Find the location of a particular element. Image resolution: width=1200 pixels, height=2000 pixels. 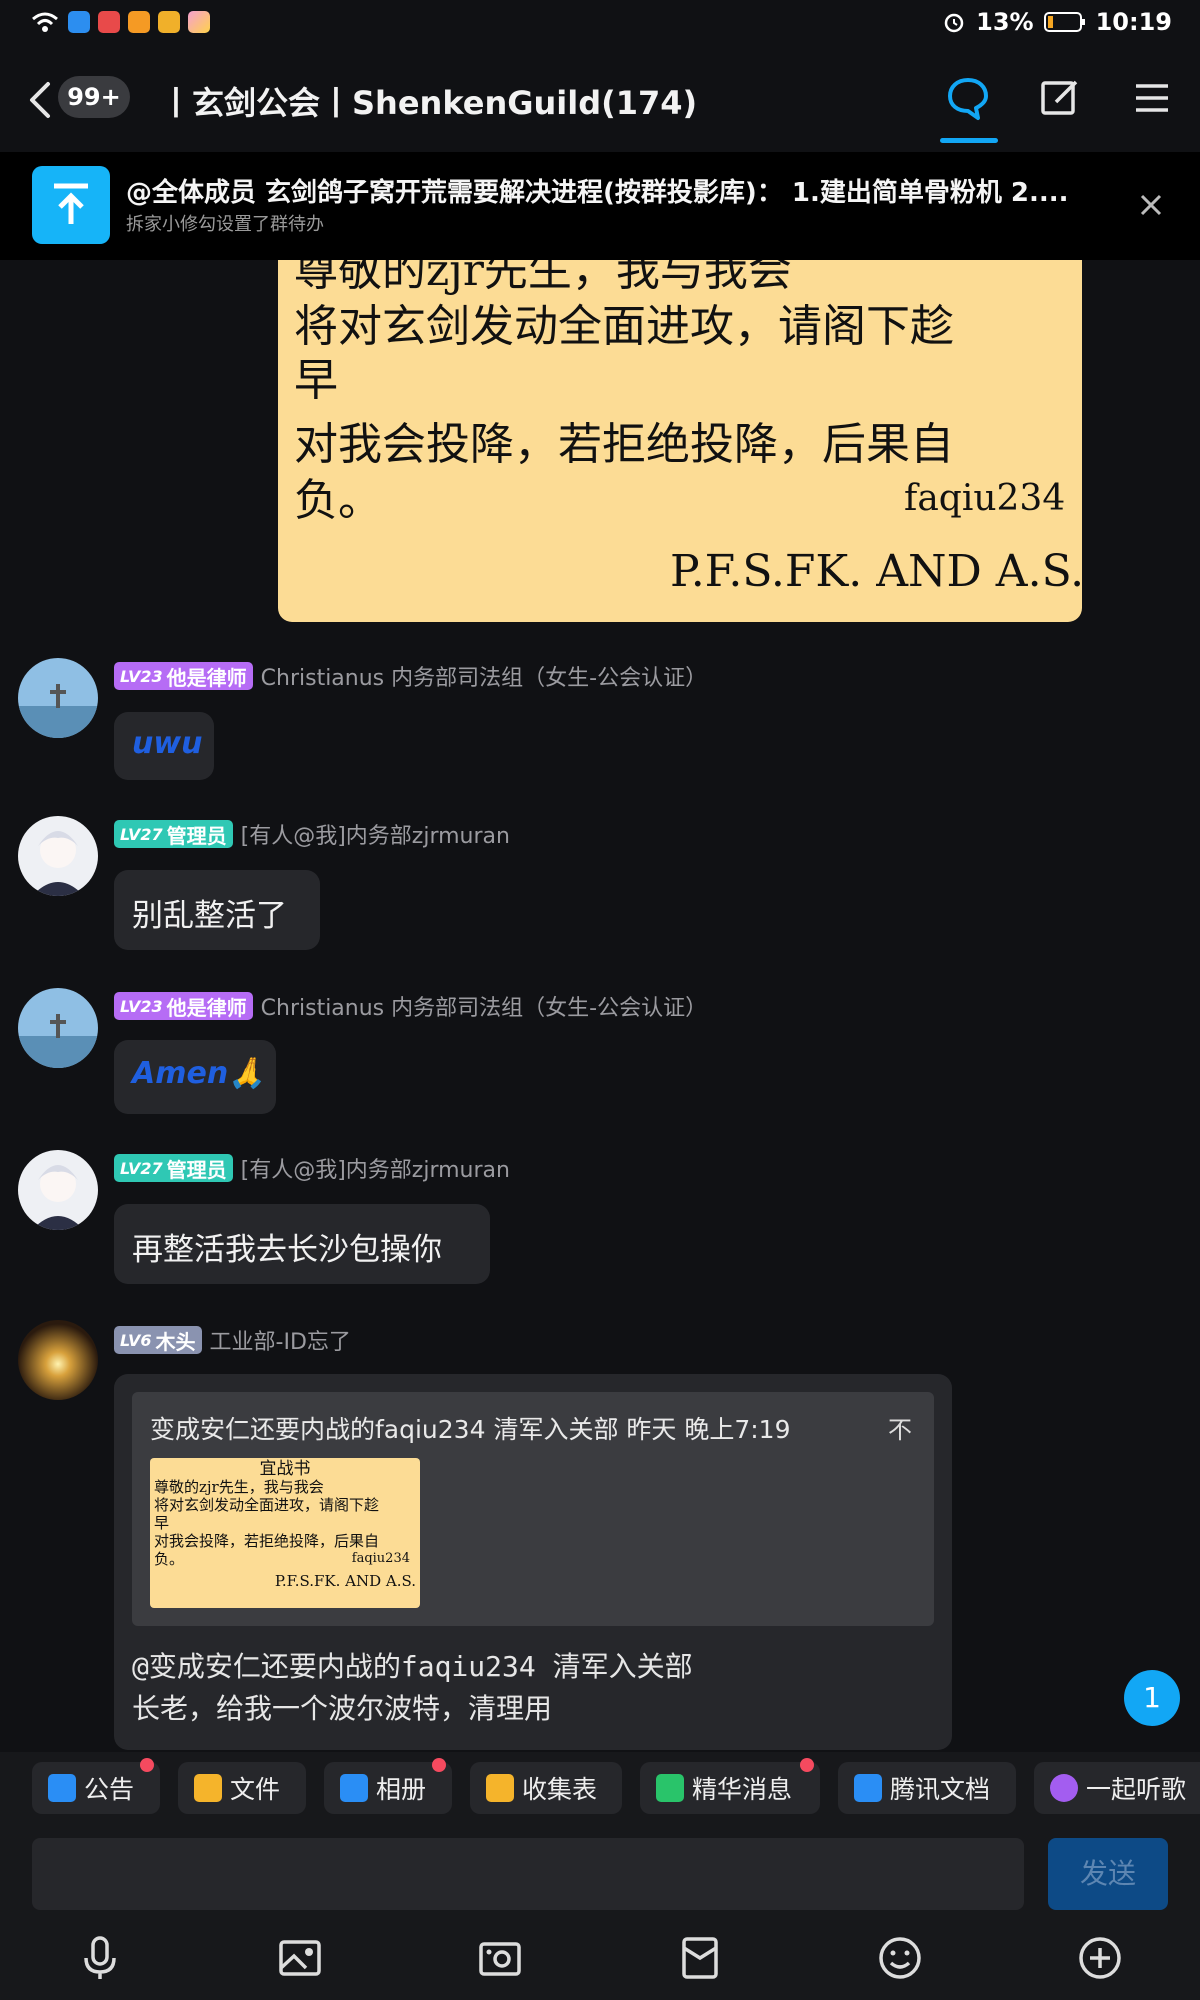

folder-icon is located at coordinates (208, 1788).